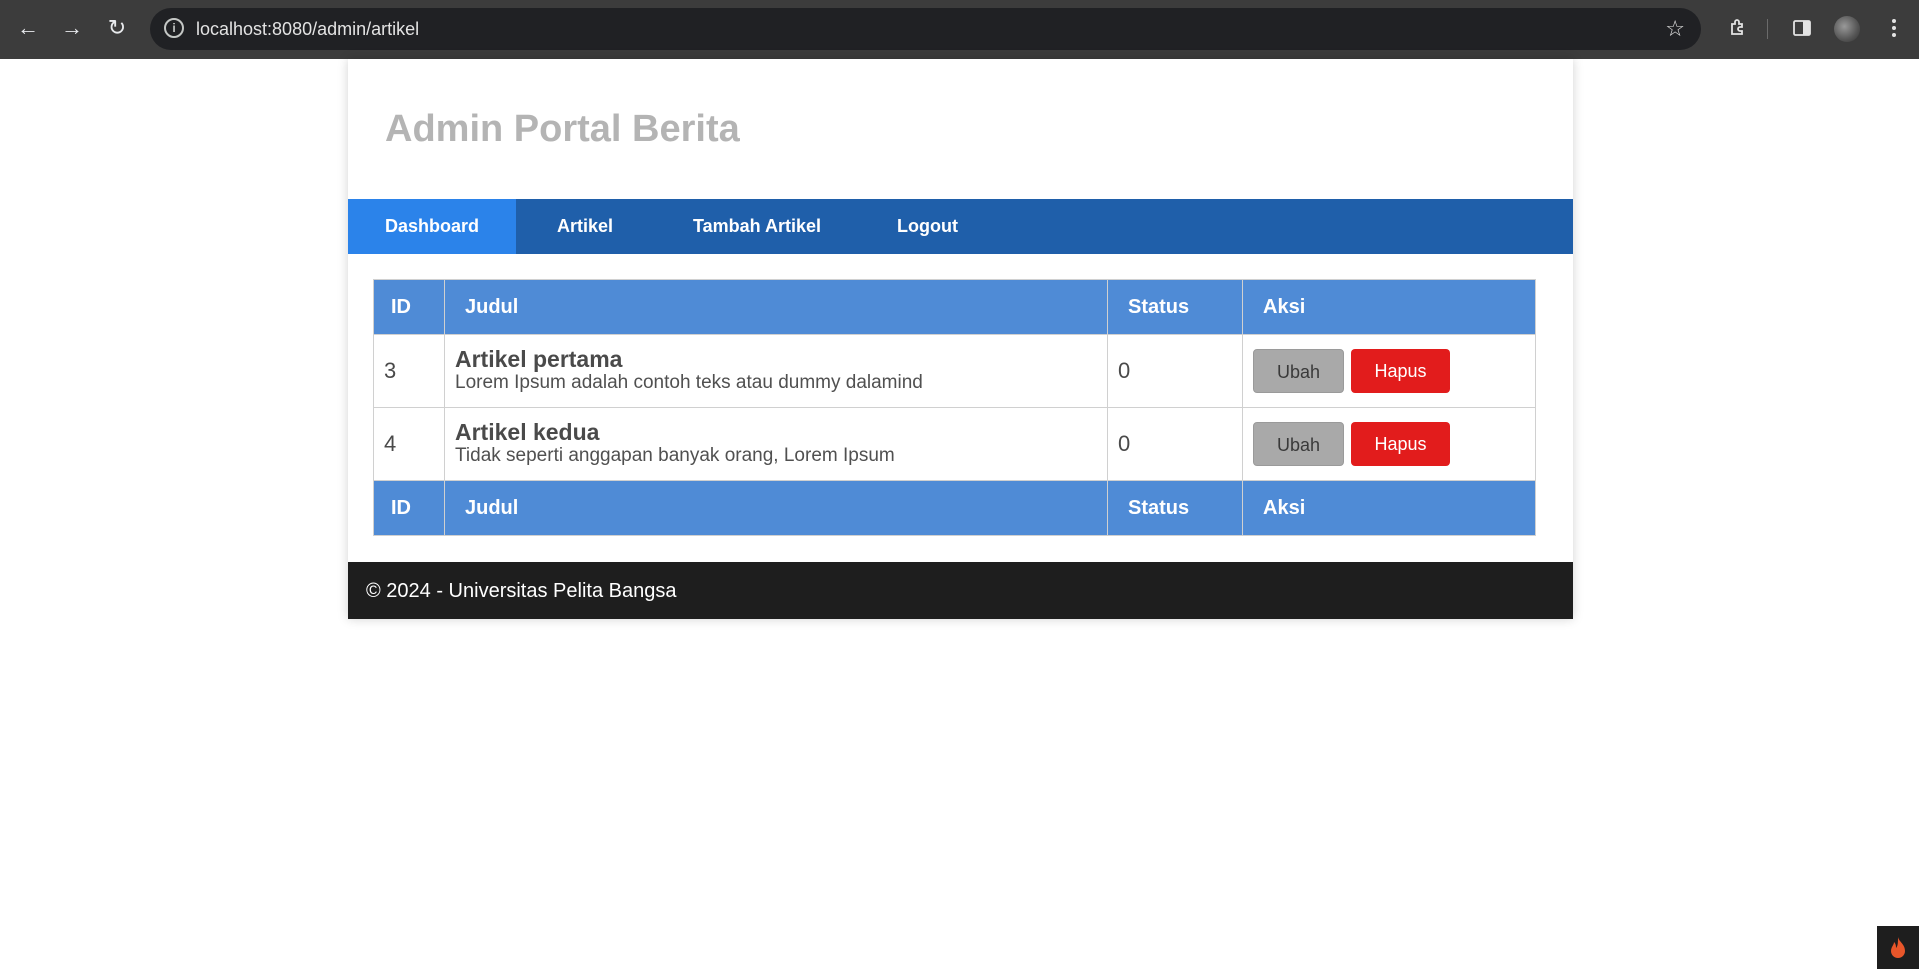 Image resolution: width=1919 pixels, height=969 pixels. I want to click on cell-id: 4, so click(409, 444).